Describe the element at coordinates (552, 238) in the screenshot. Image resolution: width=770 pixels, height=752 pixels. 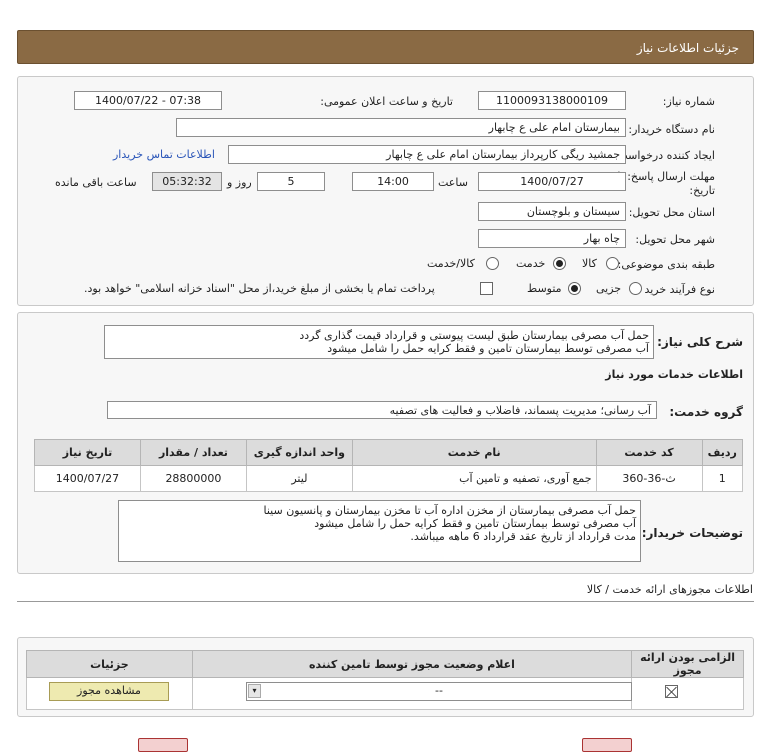
I see `city-field: چاه بهار` at that location.